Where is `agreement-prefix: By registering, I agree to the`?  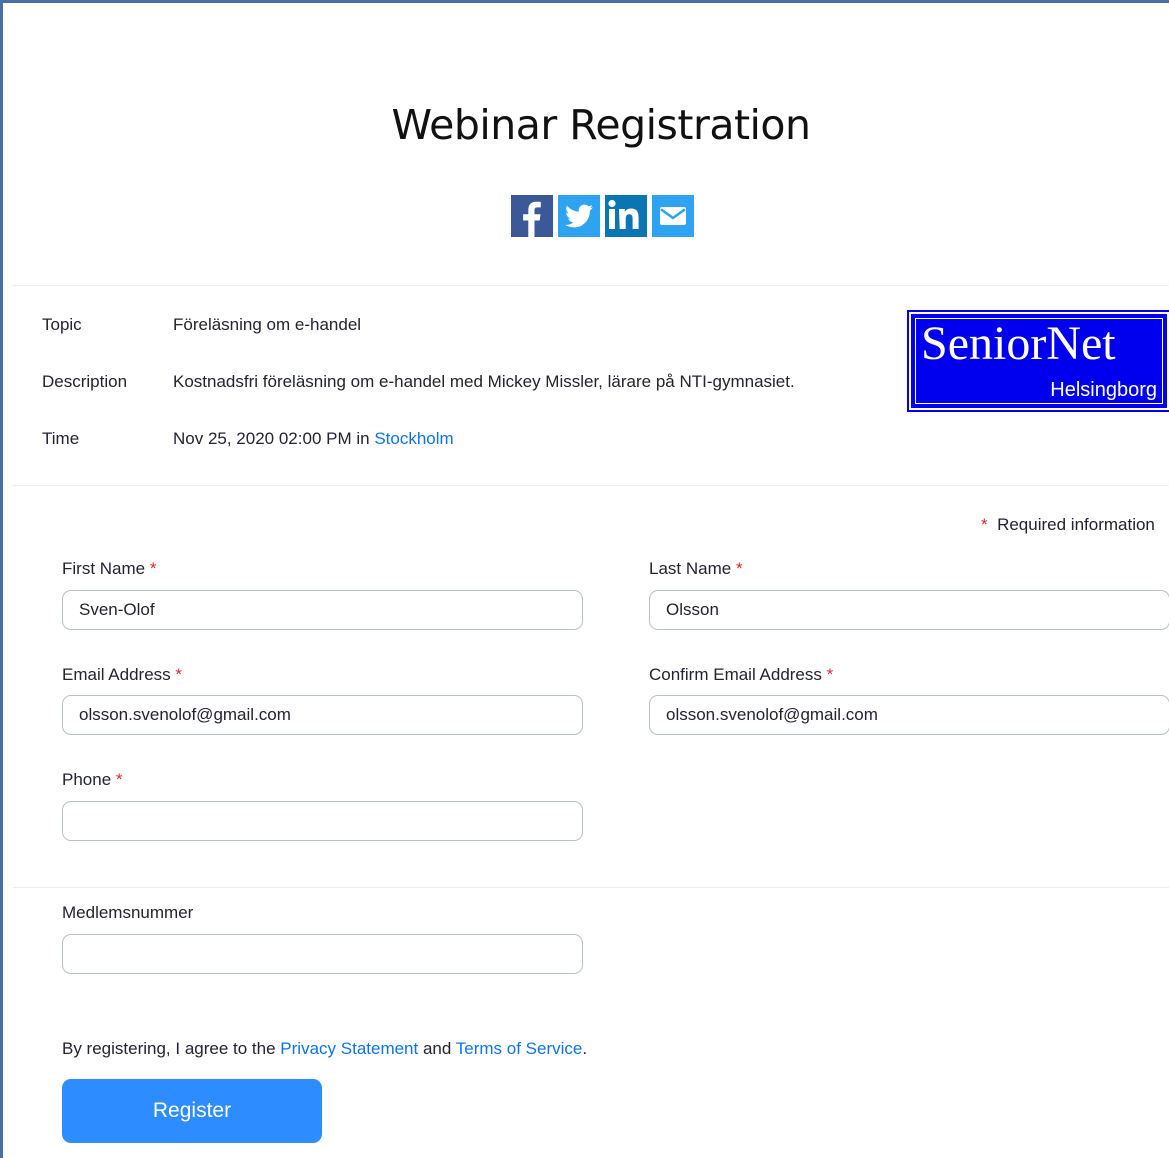
agreement-prefix: By registering, I agree to the is located at coordinates (171, 1048).